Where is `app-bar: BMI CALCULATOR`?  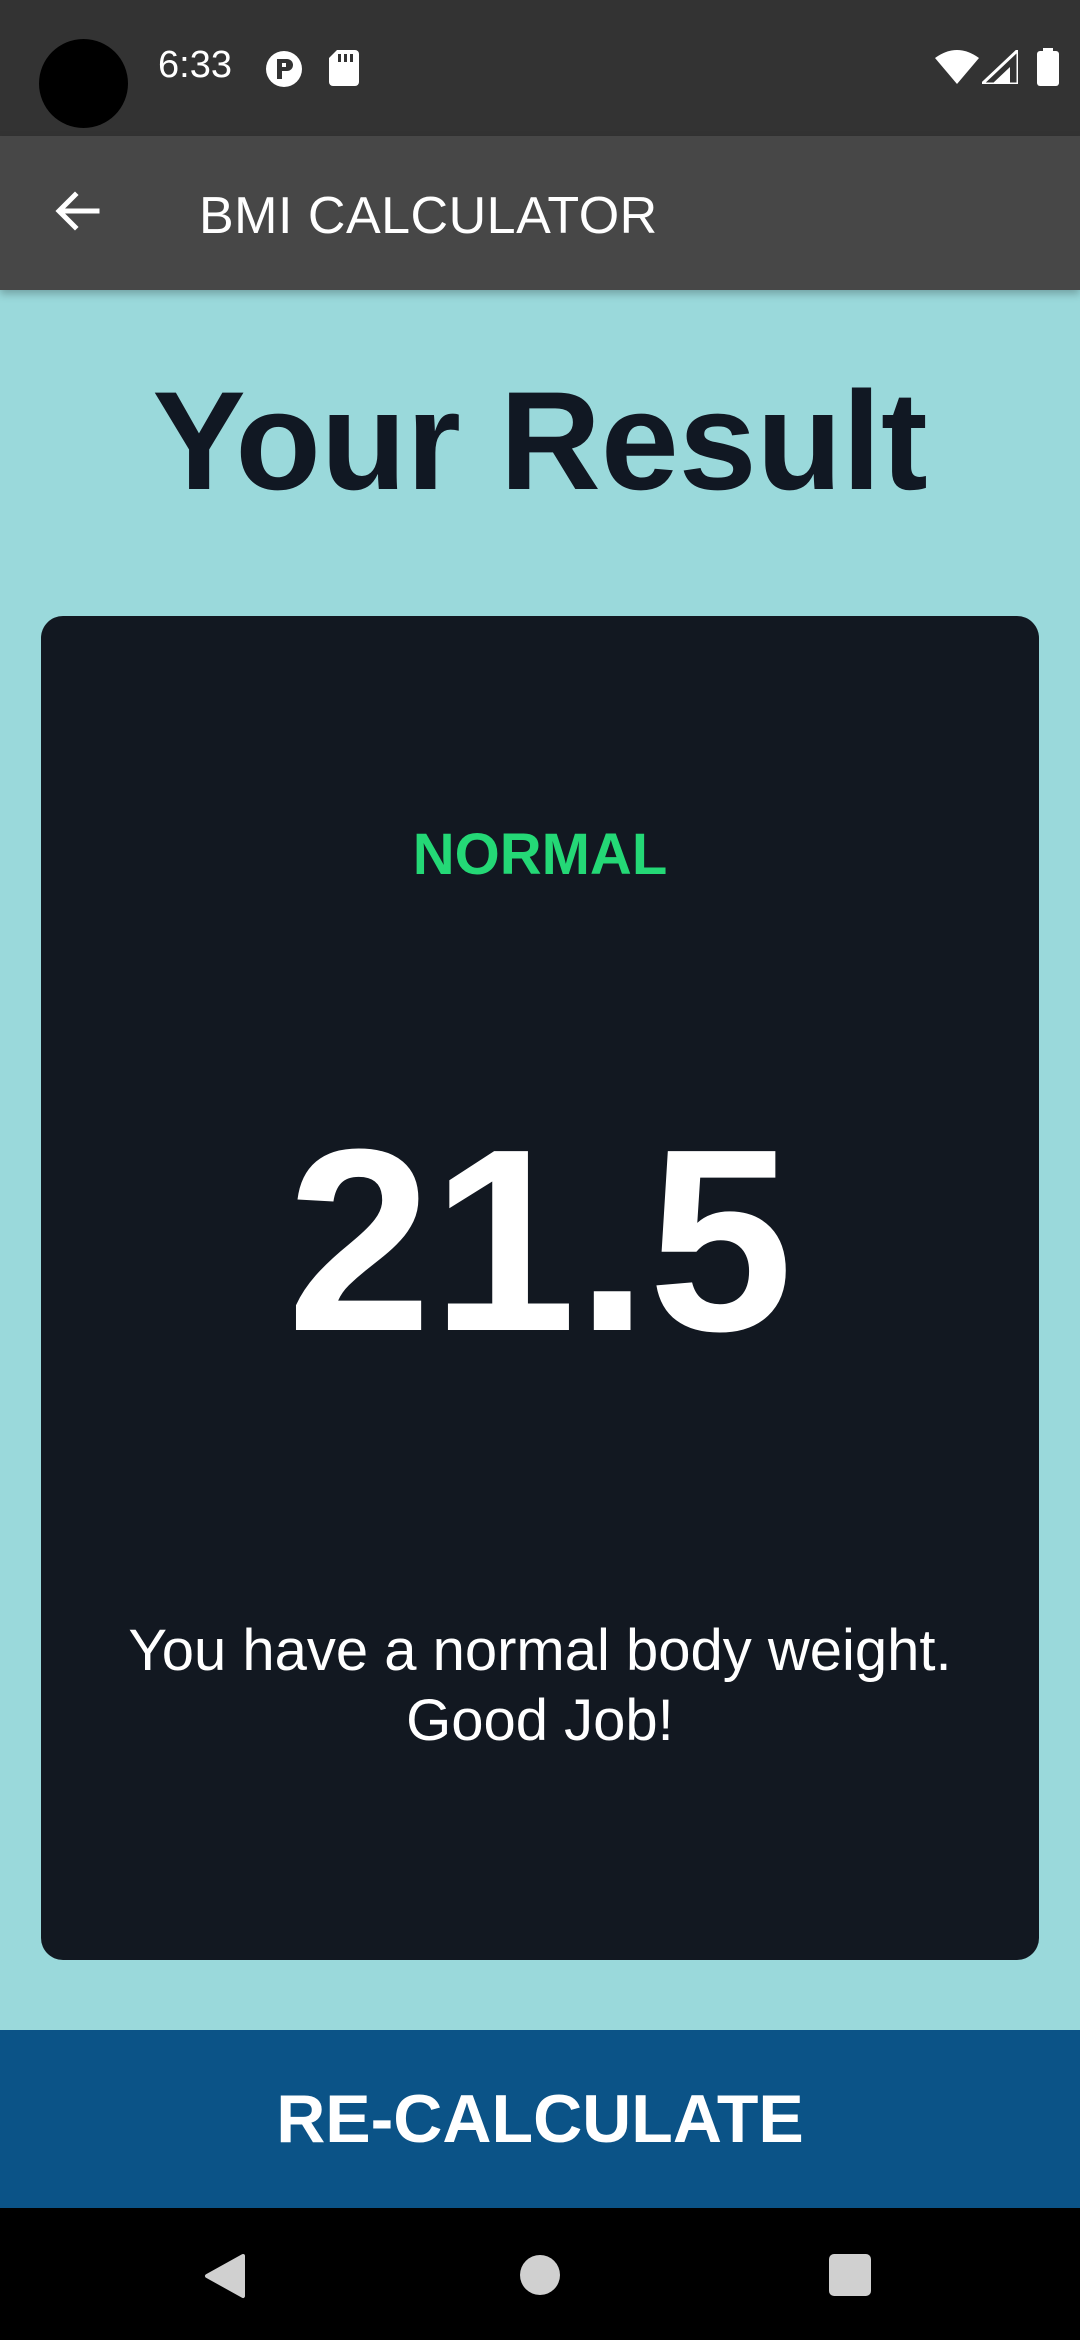
app-bar: BMI CALCULATOR is located at coordinates (540, 213).